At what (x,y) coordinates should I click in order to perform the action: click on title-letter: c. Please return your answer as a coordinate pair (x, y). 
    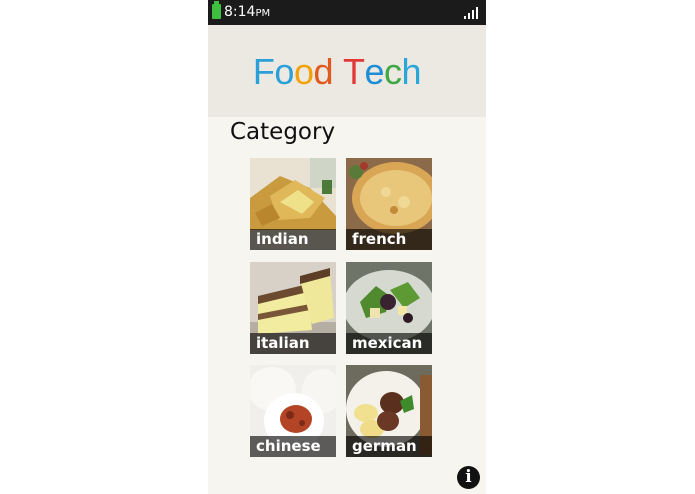
    Looking at the image, I should click on (393, 71).